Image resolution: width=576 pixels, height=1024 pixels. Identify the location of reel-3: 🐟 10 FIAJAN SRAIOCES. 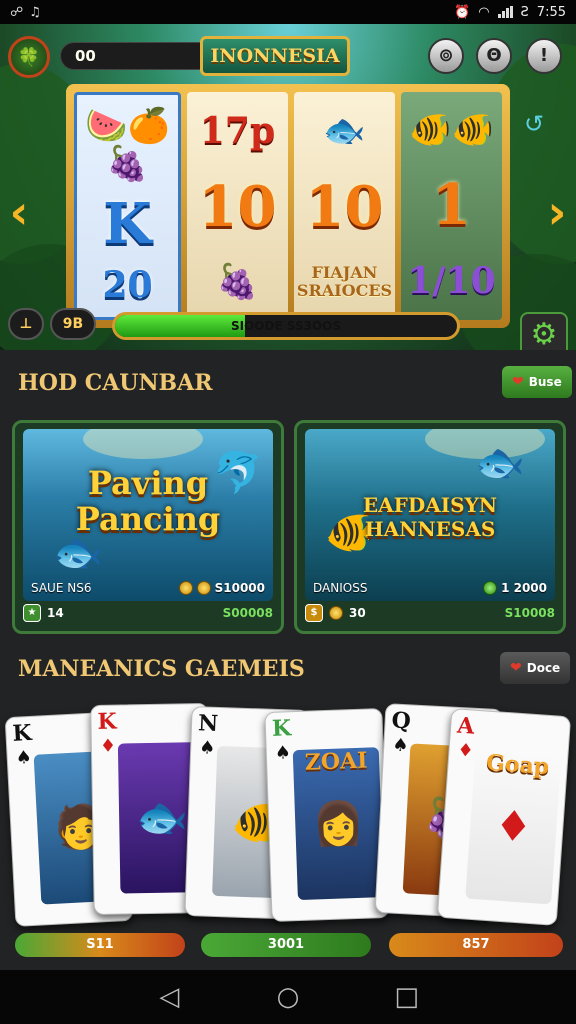
(344, 206).